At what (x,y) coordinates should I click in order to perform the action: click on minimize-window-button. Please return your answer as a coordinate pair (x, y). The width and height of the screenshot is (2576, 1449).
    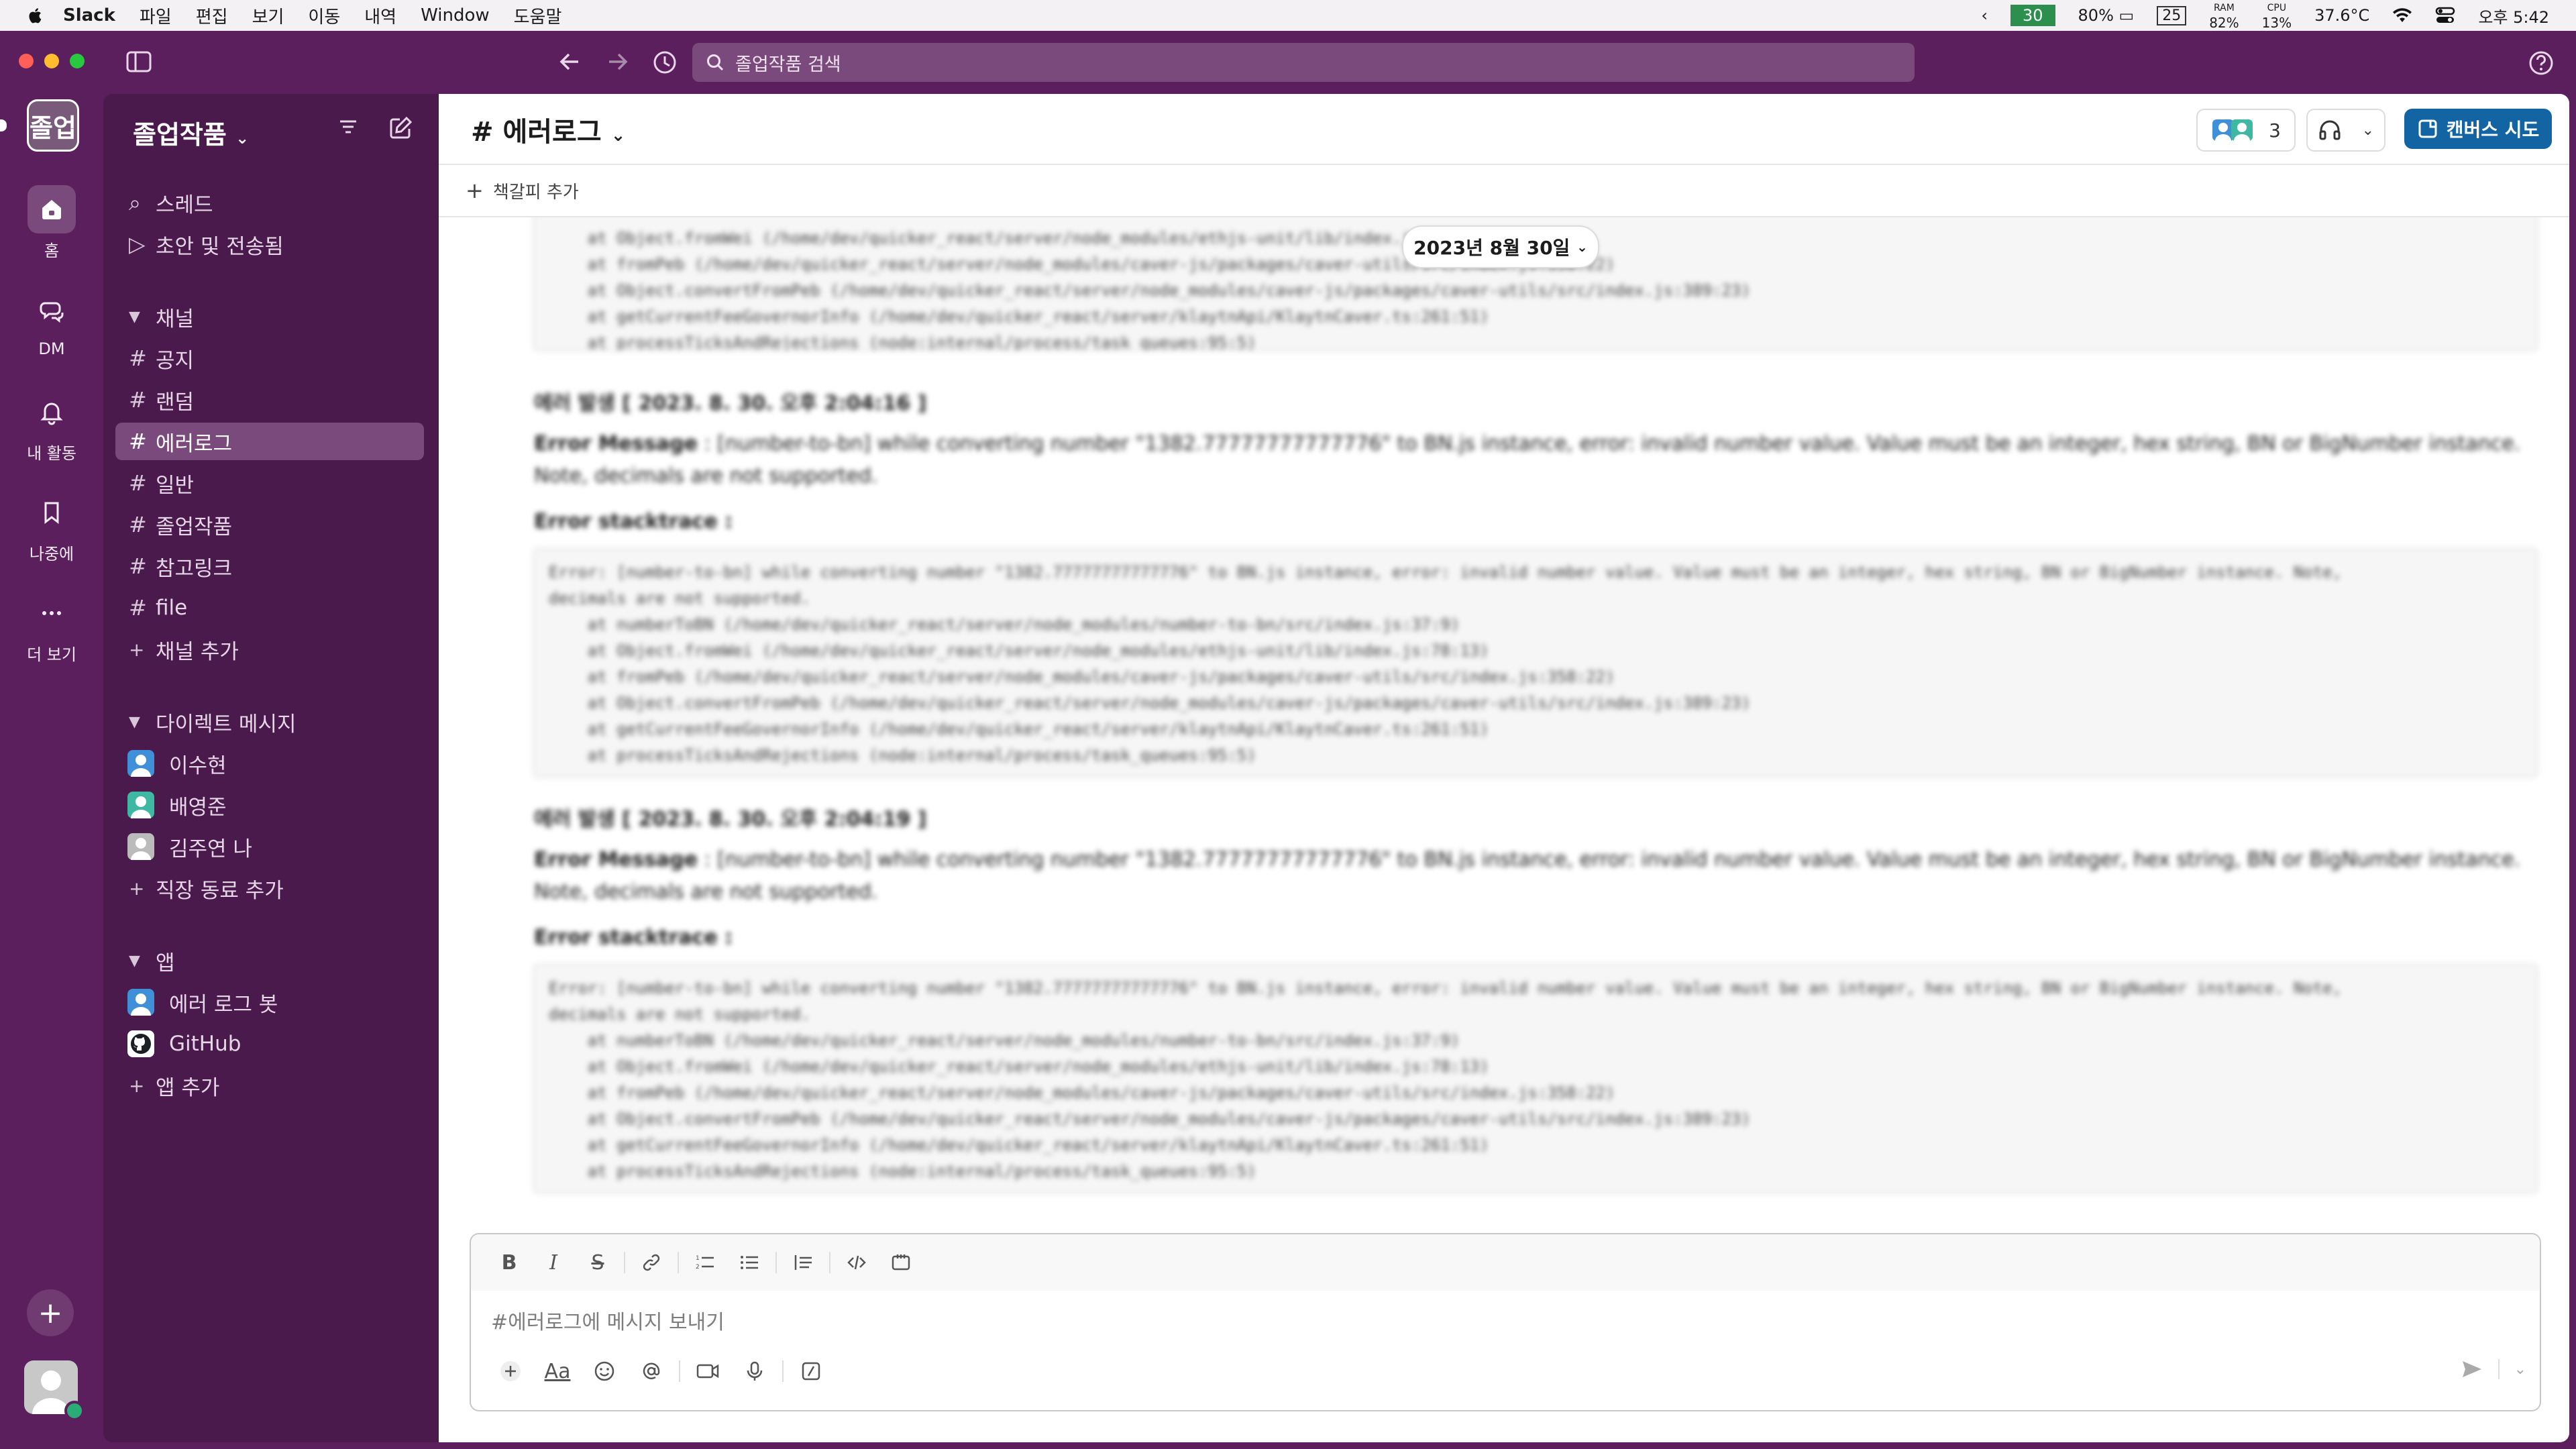
    Looking at the image, I should click on (51, 61).